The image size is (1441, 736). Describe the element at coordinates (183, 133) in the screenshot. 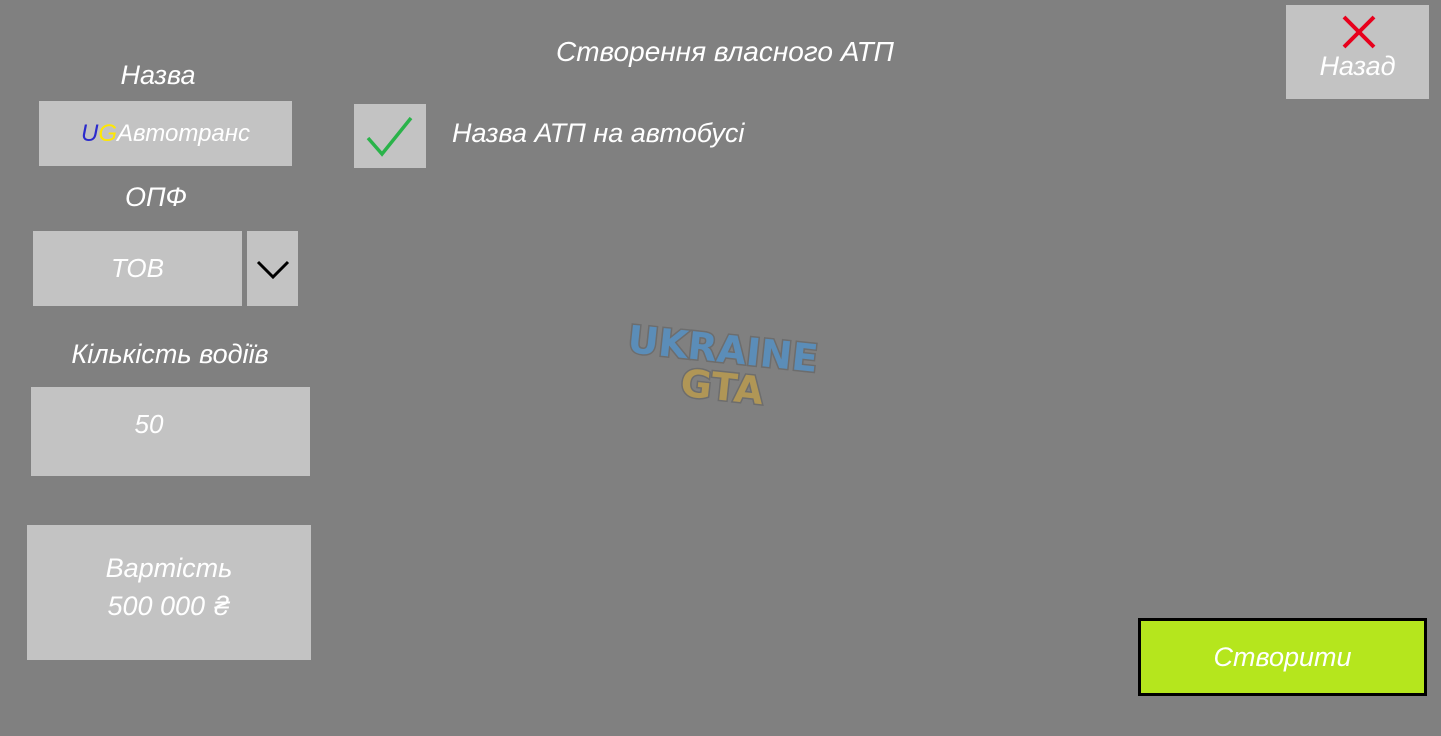

I see `name-value-rest: Автотранс` at that location.